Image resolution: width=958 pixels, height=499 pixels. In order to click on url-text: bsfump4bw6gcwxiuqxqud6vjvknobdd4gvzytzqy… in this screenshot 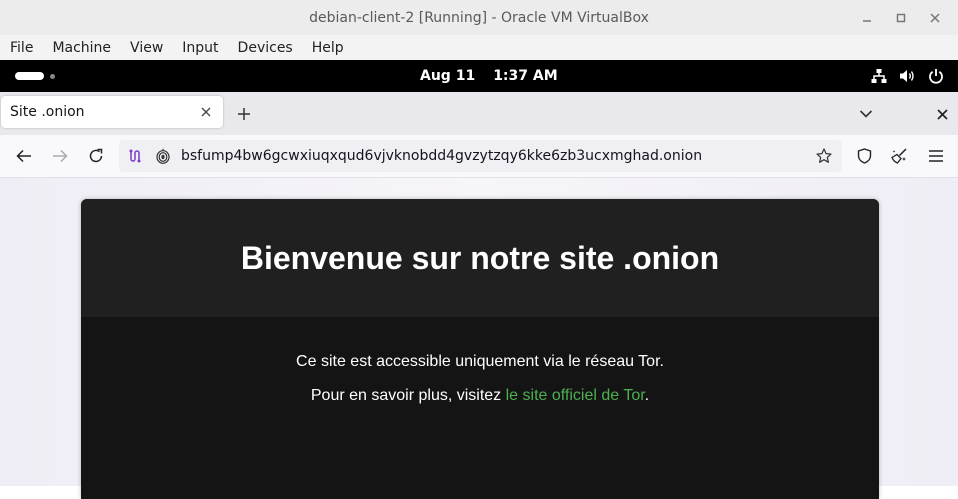, I will do `click(442, 156)`.